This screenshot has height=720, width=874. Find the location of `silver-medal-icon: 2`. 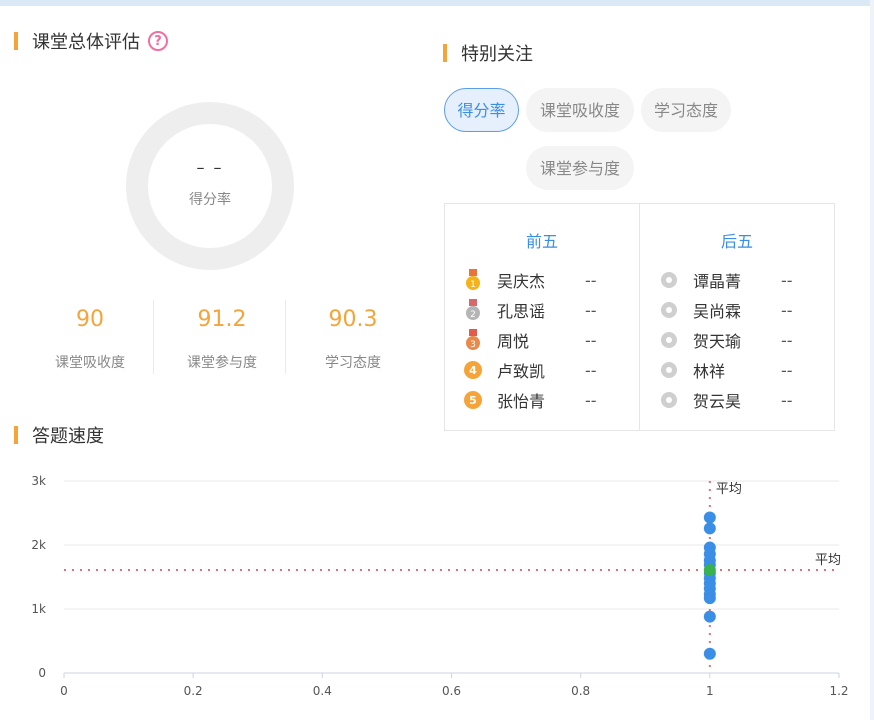

silver-medal-icon: 2 is located at coordinates (473, 309).